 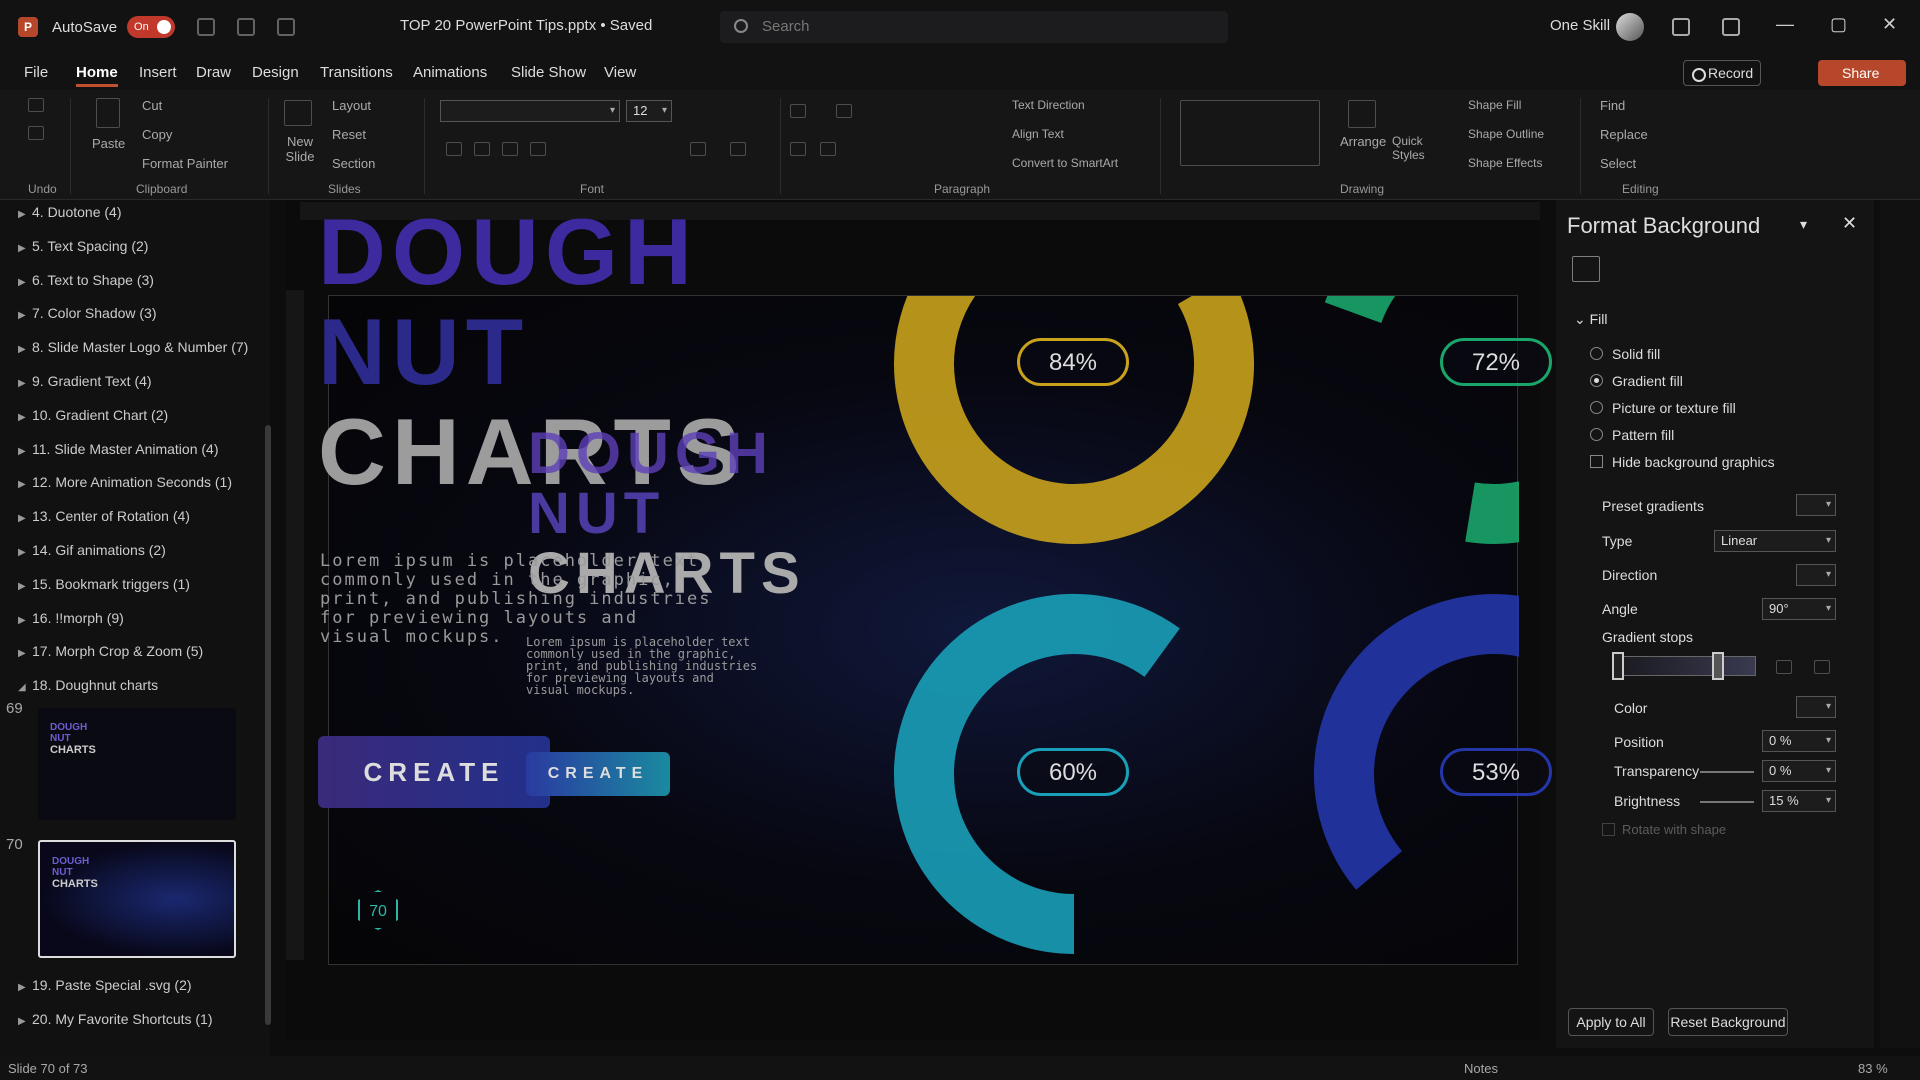 What do you see at coordinates (137, 899) in the screenshot?
I see `slide-thumbnail-70: DOUGH NUT CHARTS` at bounding box center [137, 899].